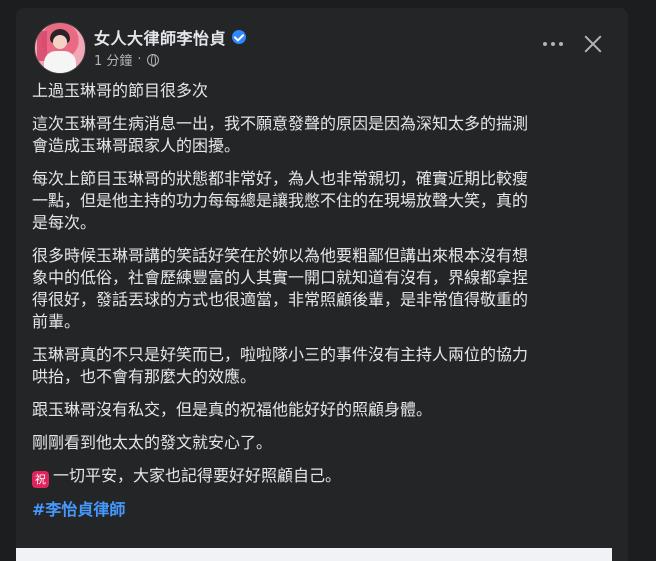  Describe the element at coordinates (197, 475) in the screenshot. I see `closing-text: 一切平安，大家也記得要好好照顧自己。` at that location.